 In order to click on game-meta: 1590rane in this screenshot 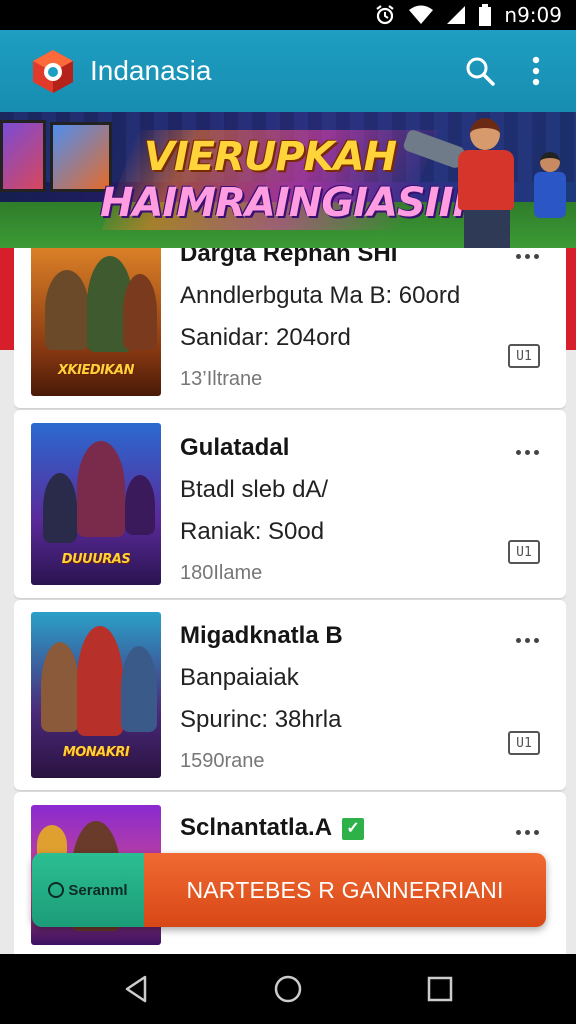, I will do `click(222, 761)`.